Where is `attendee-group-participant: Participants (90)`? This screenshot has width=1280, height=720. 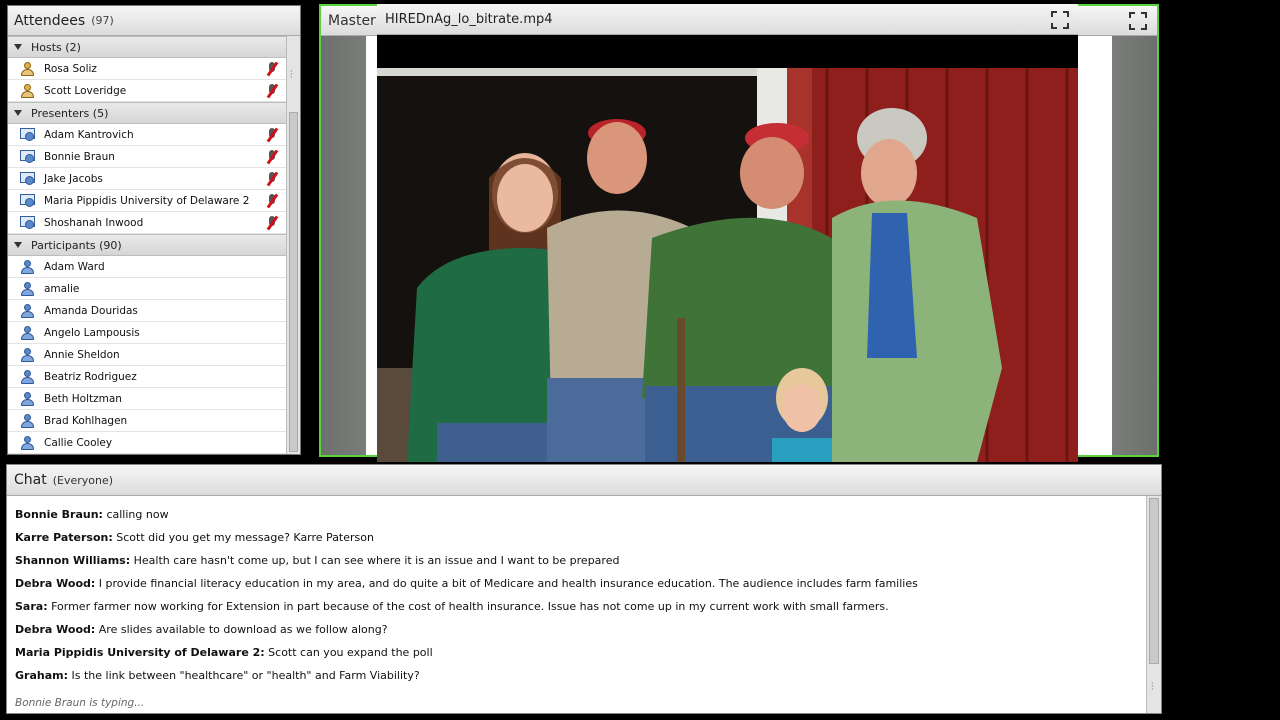 attendee-group-participant: Participants (90) is located at coordinates (147, 245).